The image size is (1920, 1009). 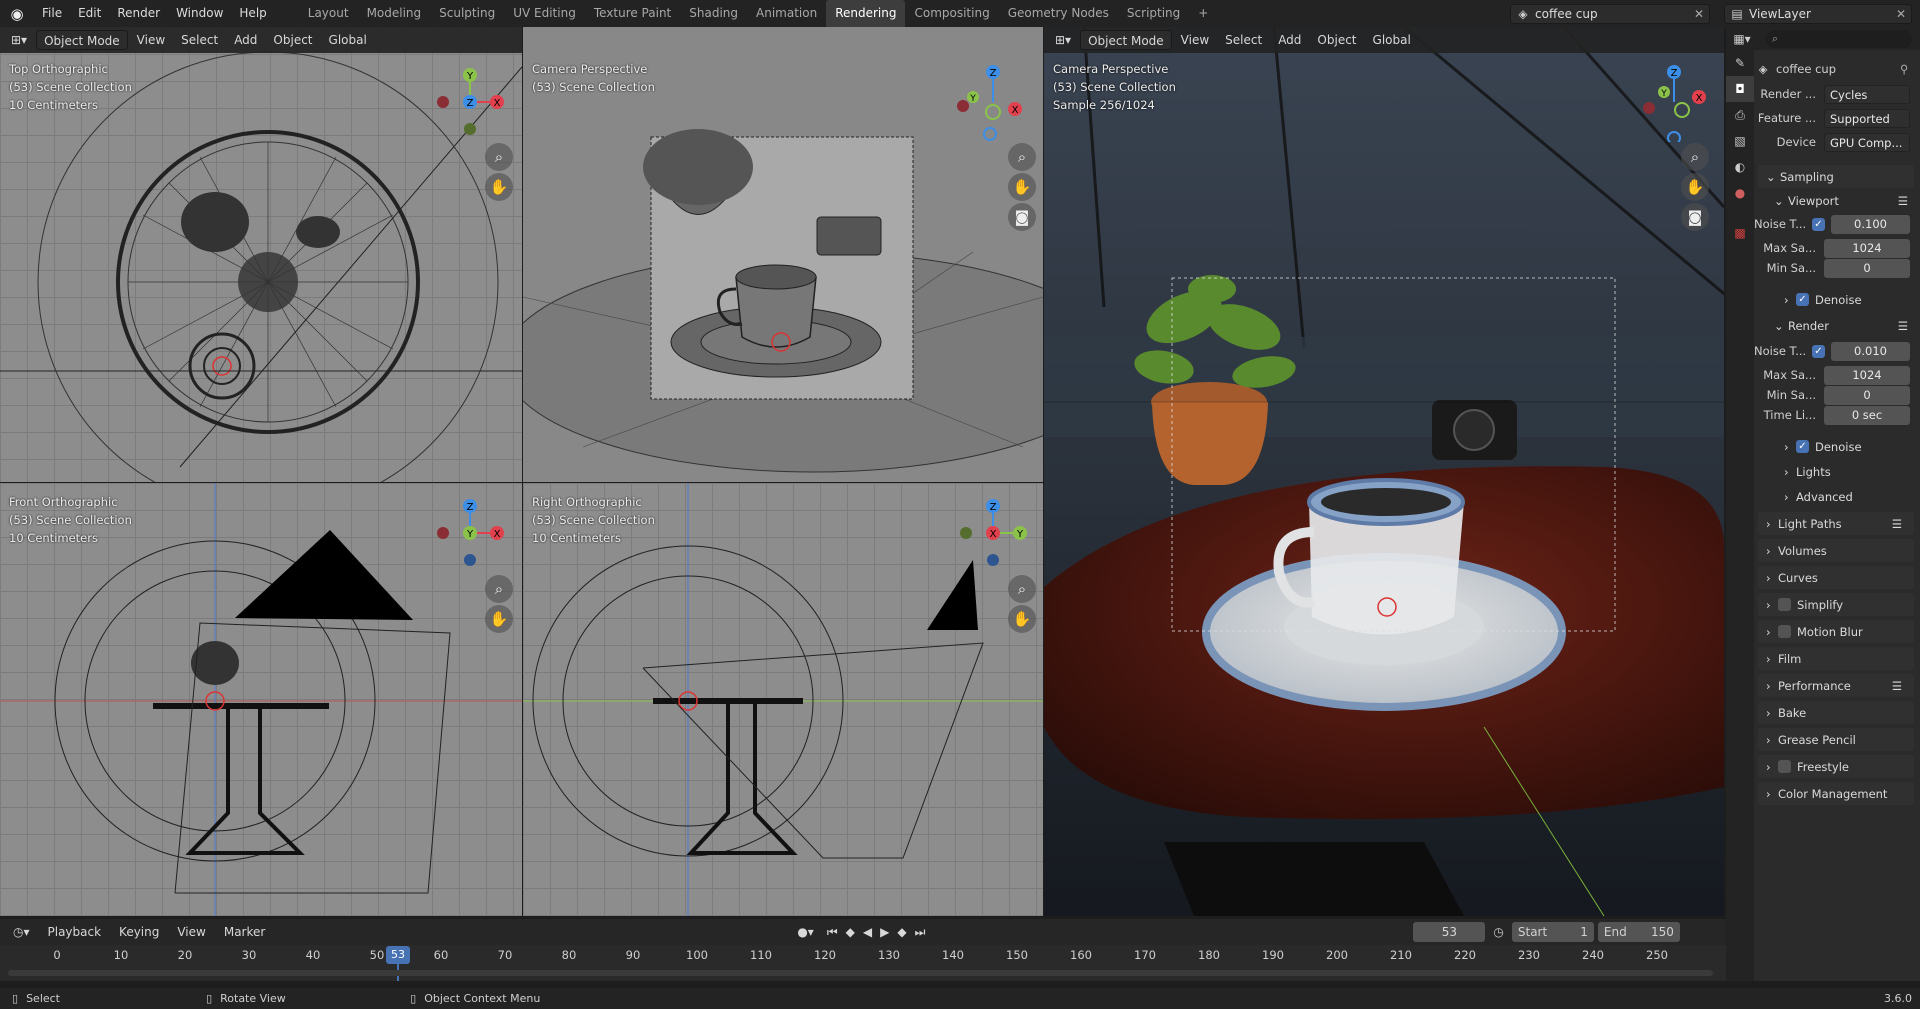 I want to click on jump-start-icon: ⏮, so click(x=832, y=932).